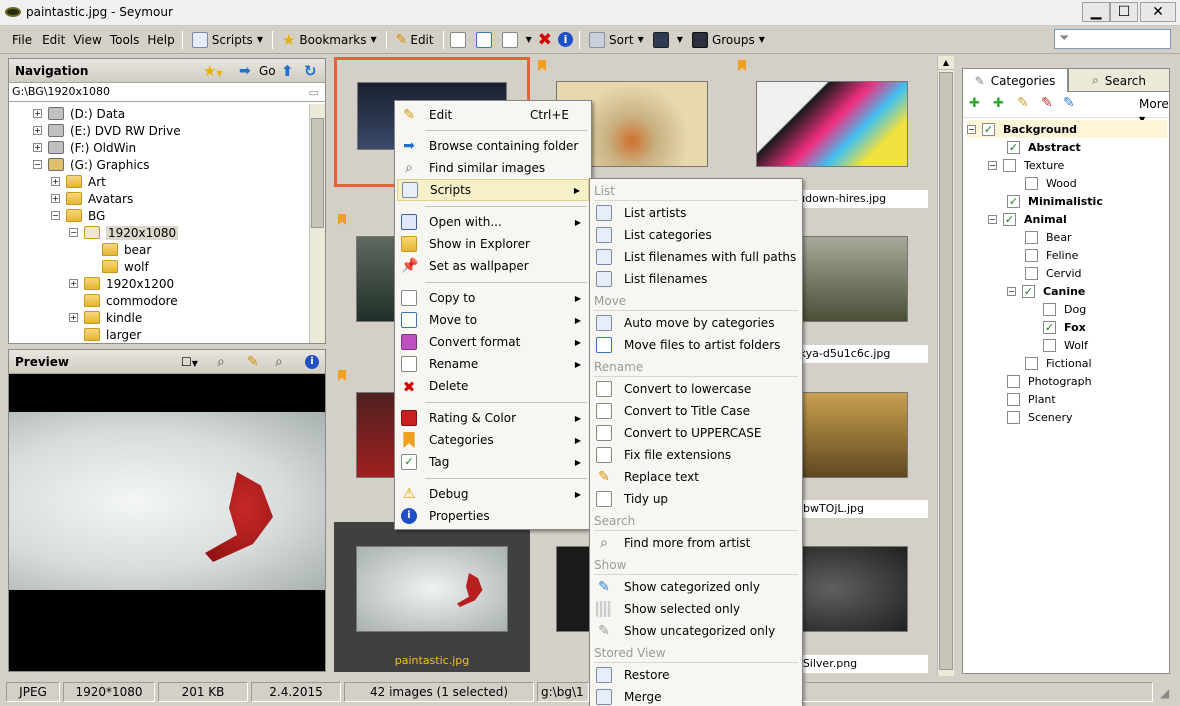 The image size is (1180, 706). What do you see at coordinates (79, 113) in the screenshot?
I see `tree-item-d-data: + (D:) Data` at bounding box center [79, 113].